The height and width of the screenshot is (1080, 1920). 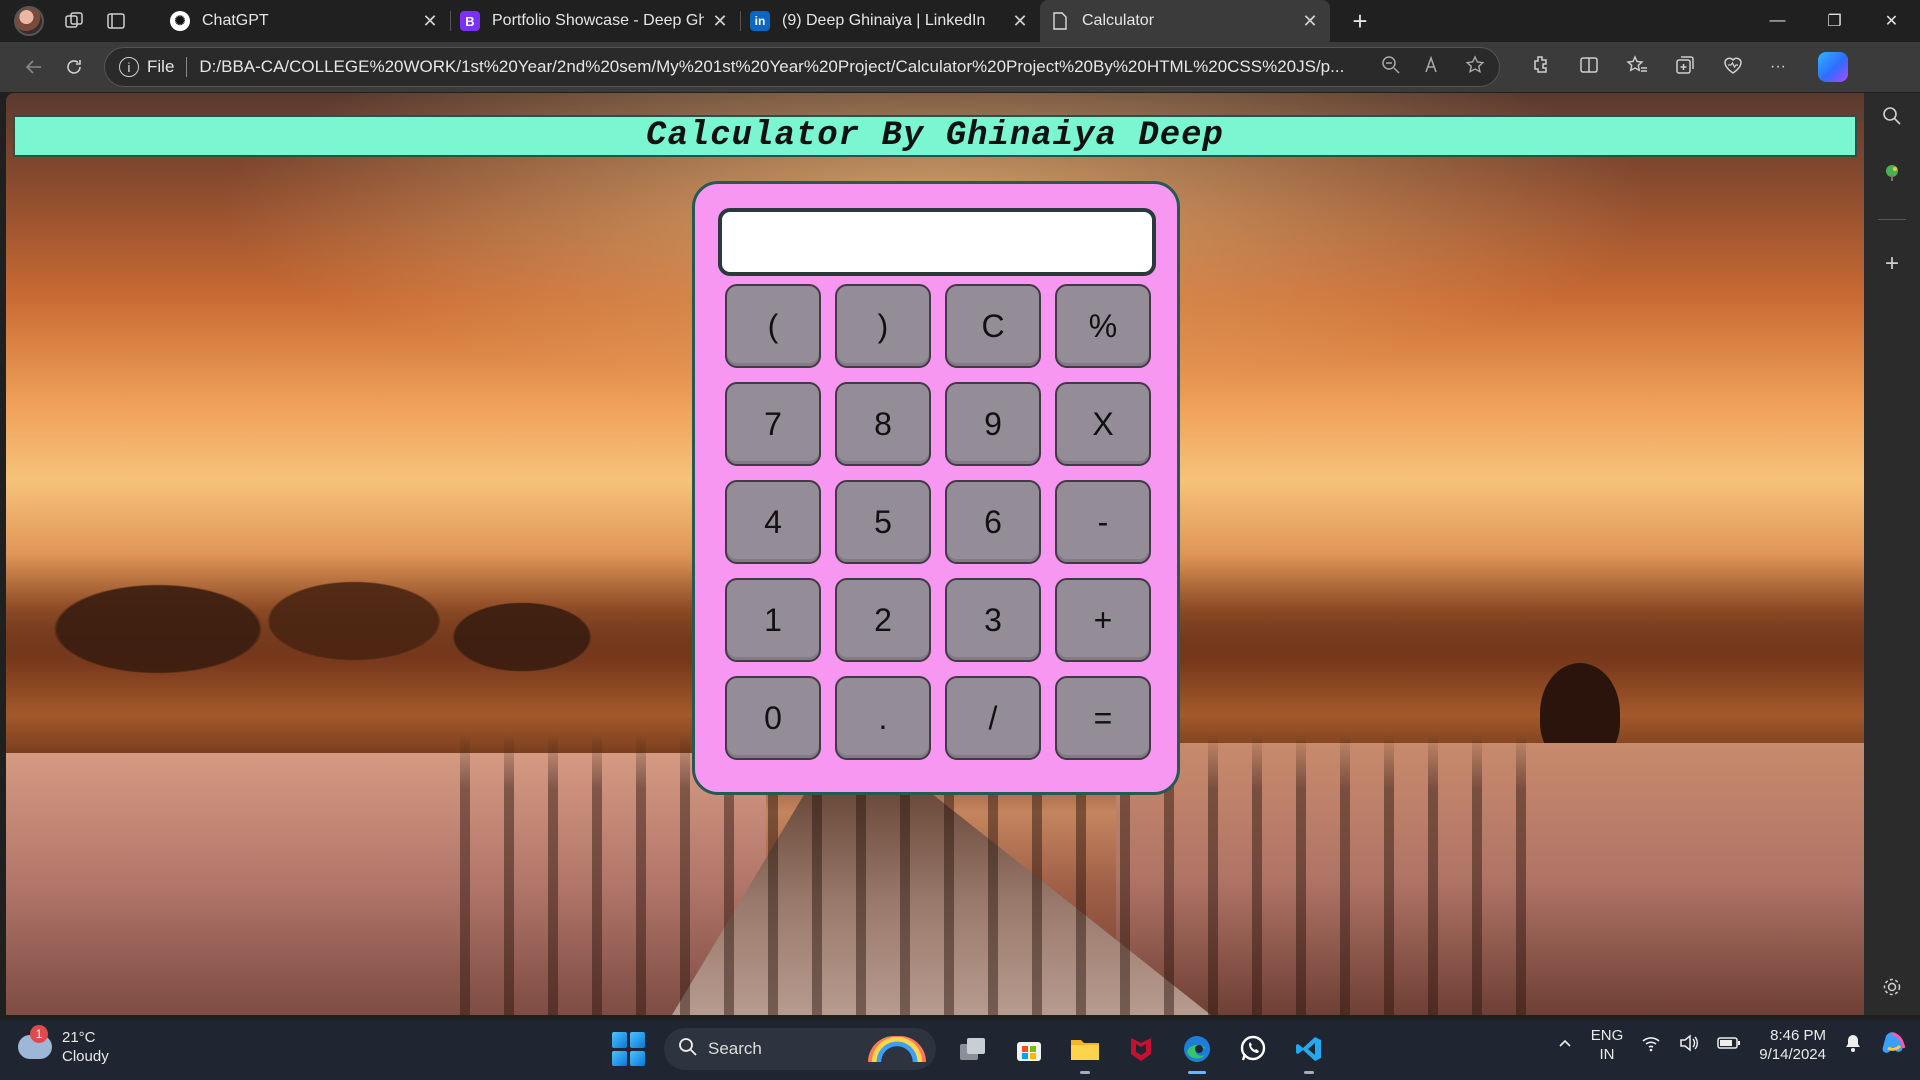 I want to click on sidebar-search-icon, so click(x=1892, y=118).